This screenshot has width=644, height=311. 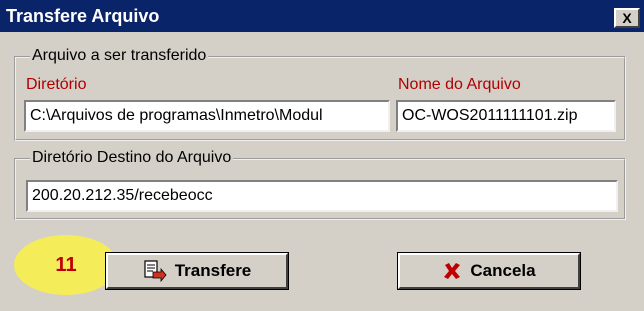 What do you see at coordinates (322, 196) in the screenshot?
I see `destination-field: 200.20.212.35/recebeocc` at bounding box center [322, 196].